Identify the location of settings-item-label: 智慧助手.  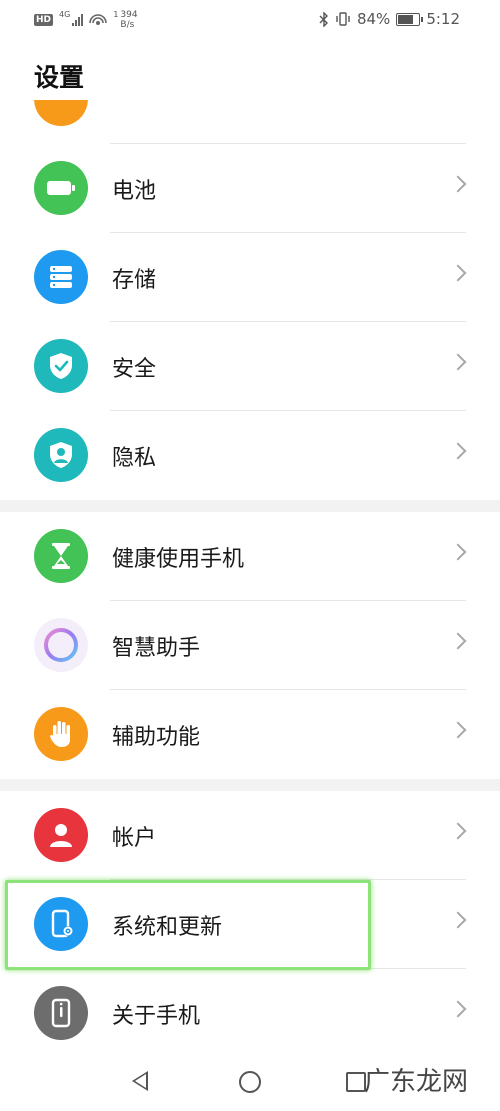
(156, 648).